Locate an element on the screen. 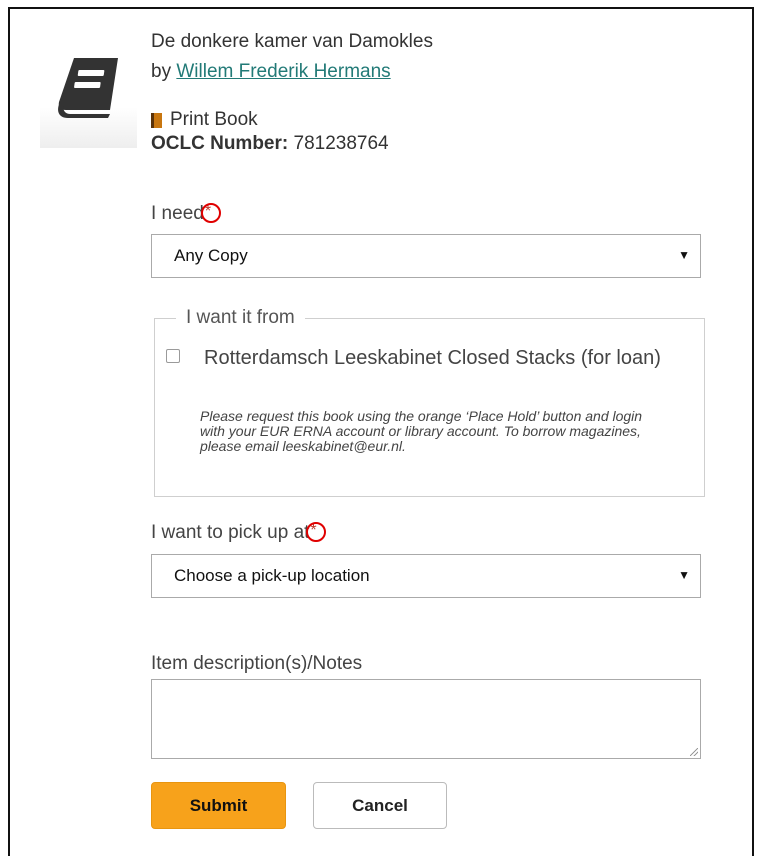  pickup-label: I want to pick up at* is located at coordinates (239, 533).